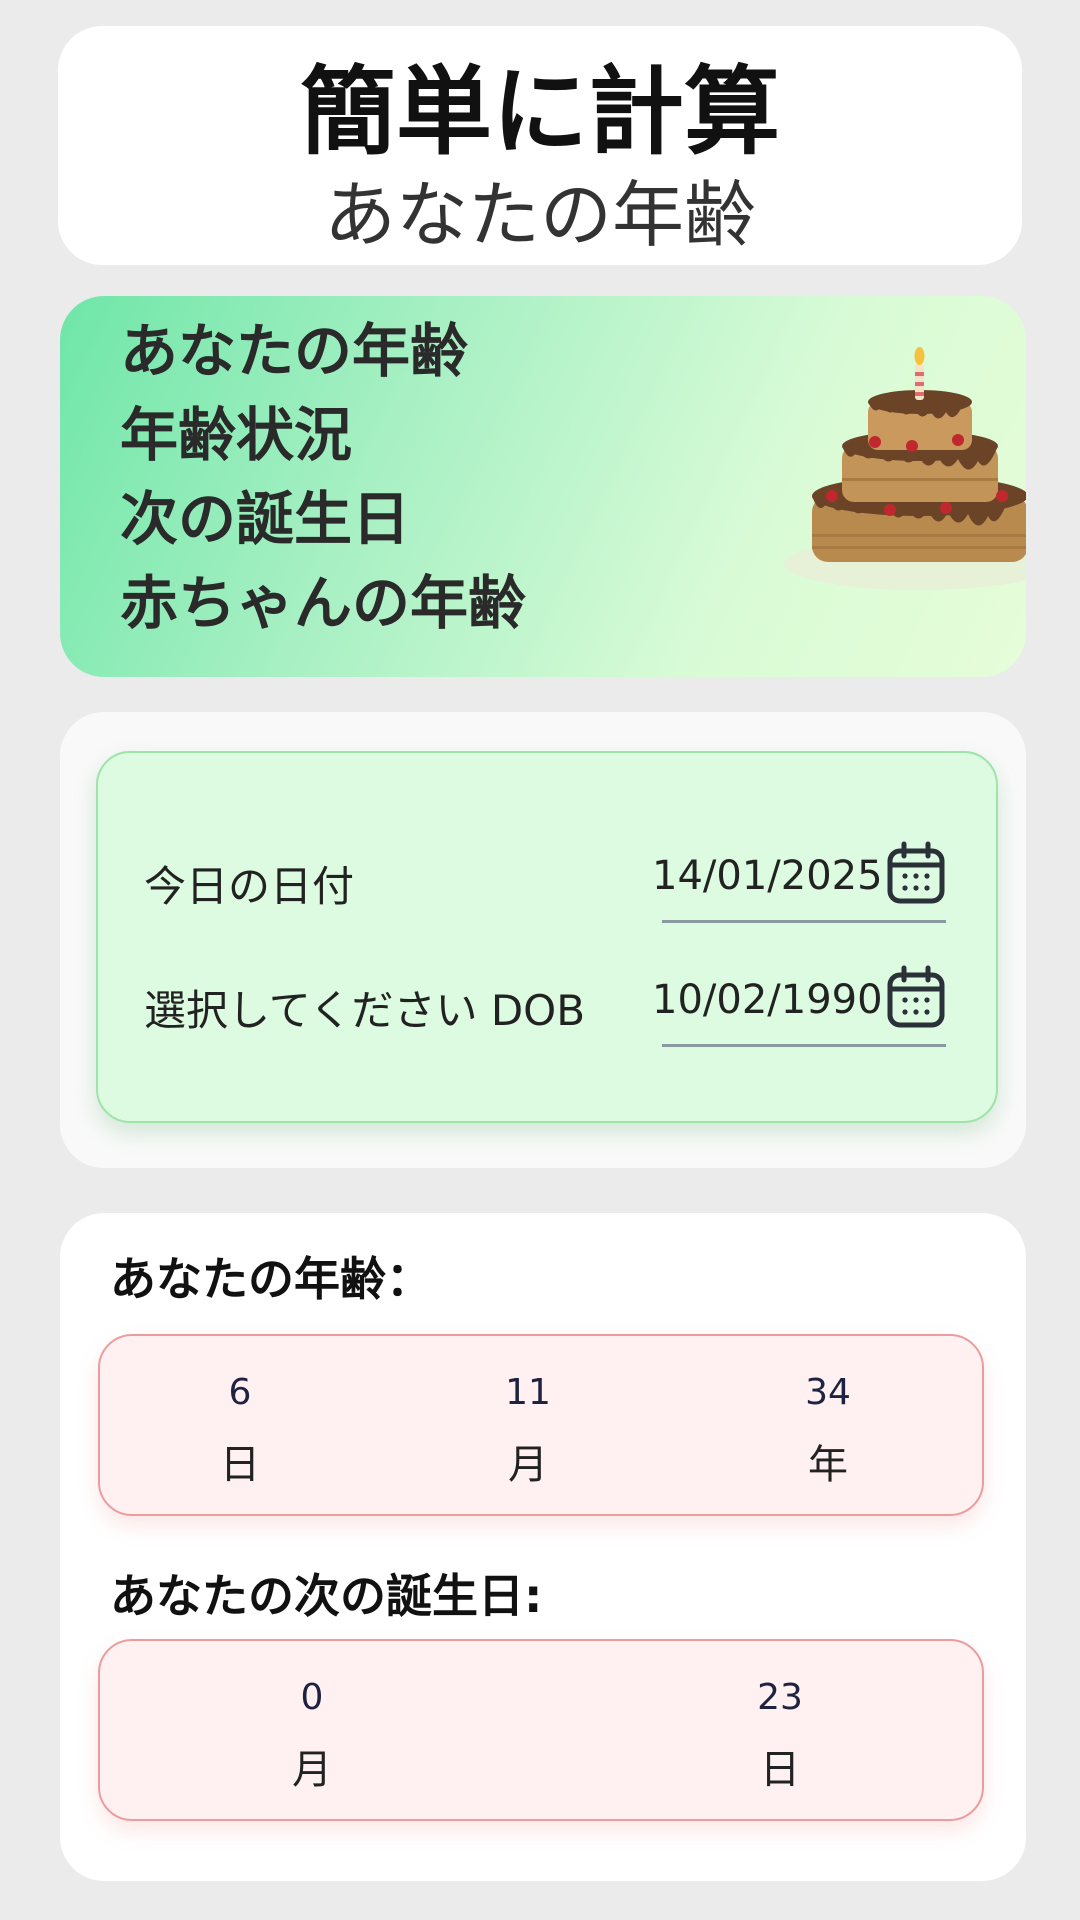  What do you see at coordinates (312, 1736) in the screenshot?
I see `next-months-stat: 0 月` at bounding box center [312, 1736].